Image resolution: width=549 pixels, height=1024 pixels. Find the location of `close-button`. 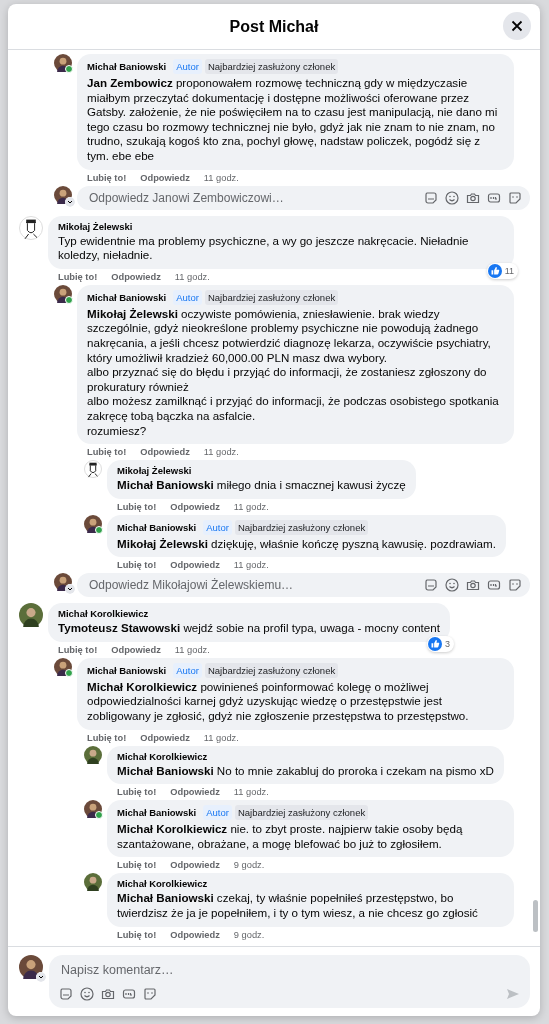

close-button is located at coordinates (517, 26).